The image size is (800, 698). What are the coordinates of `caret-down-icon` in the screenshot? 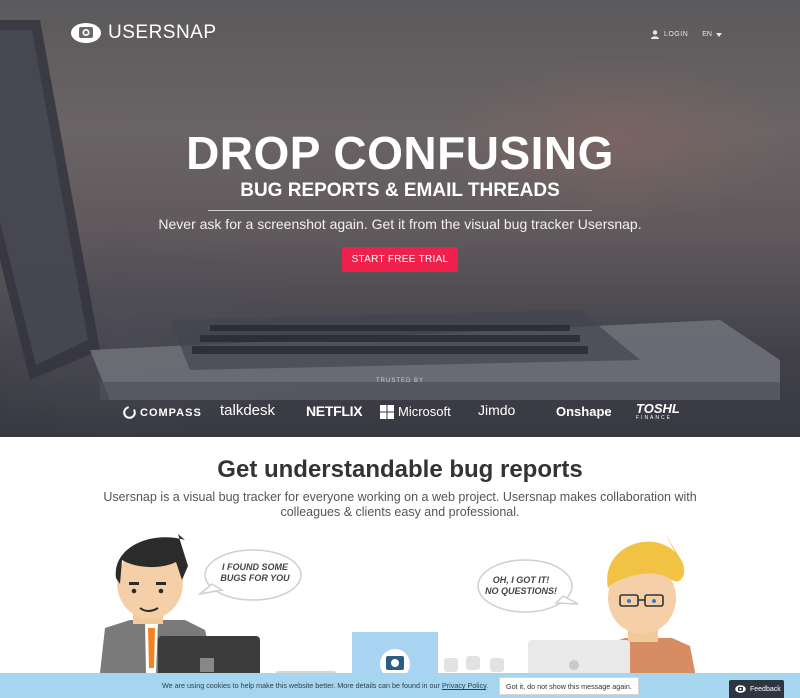 It's located at (719, 34).